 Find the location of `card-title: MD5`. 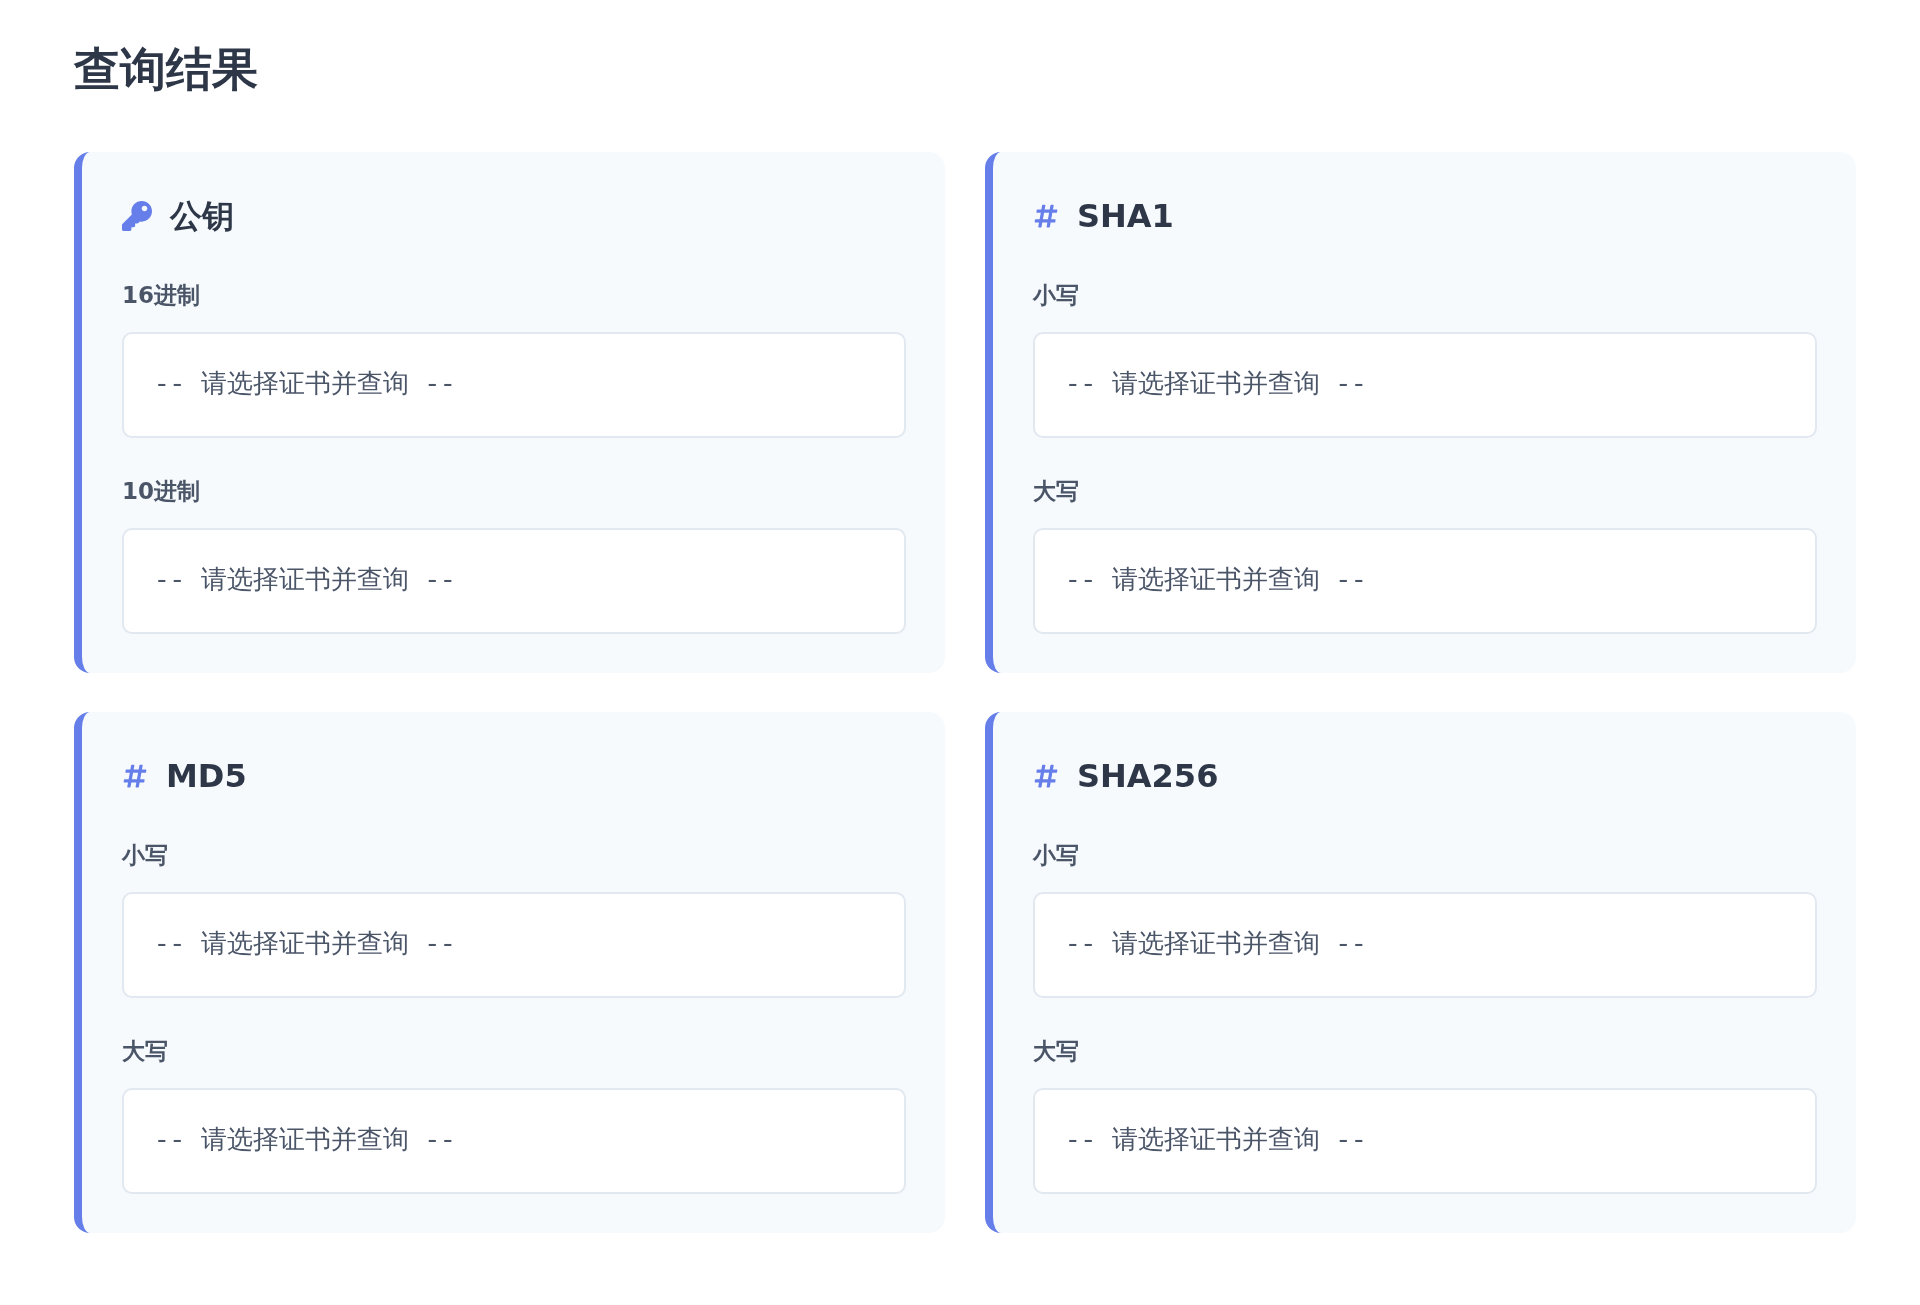

card-title: MD5 is located at coordinates (206, 776).